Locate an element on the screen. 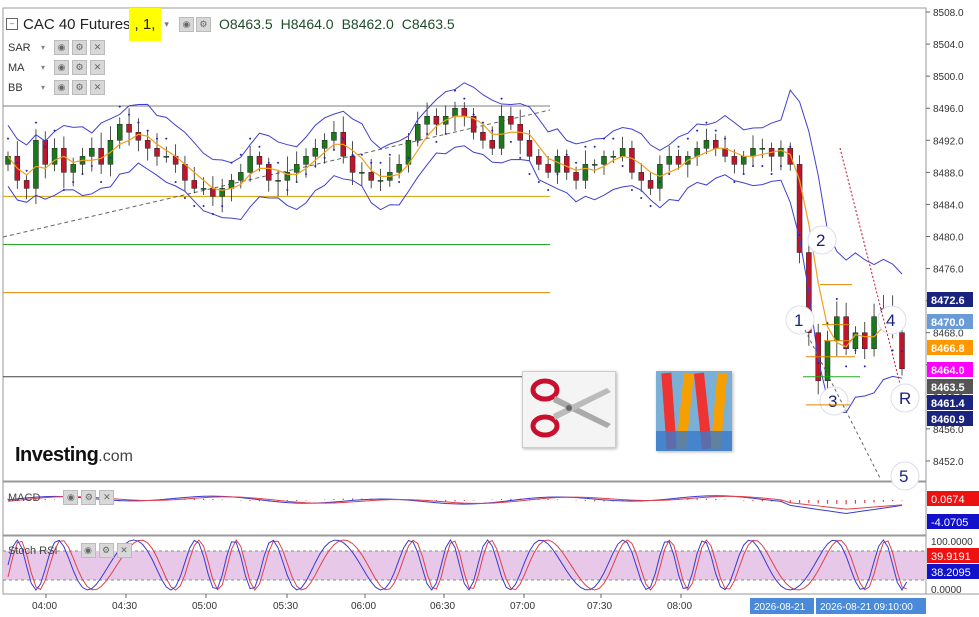  interval-label: , 1, is located at coordinates (145, 24).